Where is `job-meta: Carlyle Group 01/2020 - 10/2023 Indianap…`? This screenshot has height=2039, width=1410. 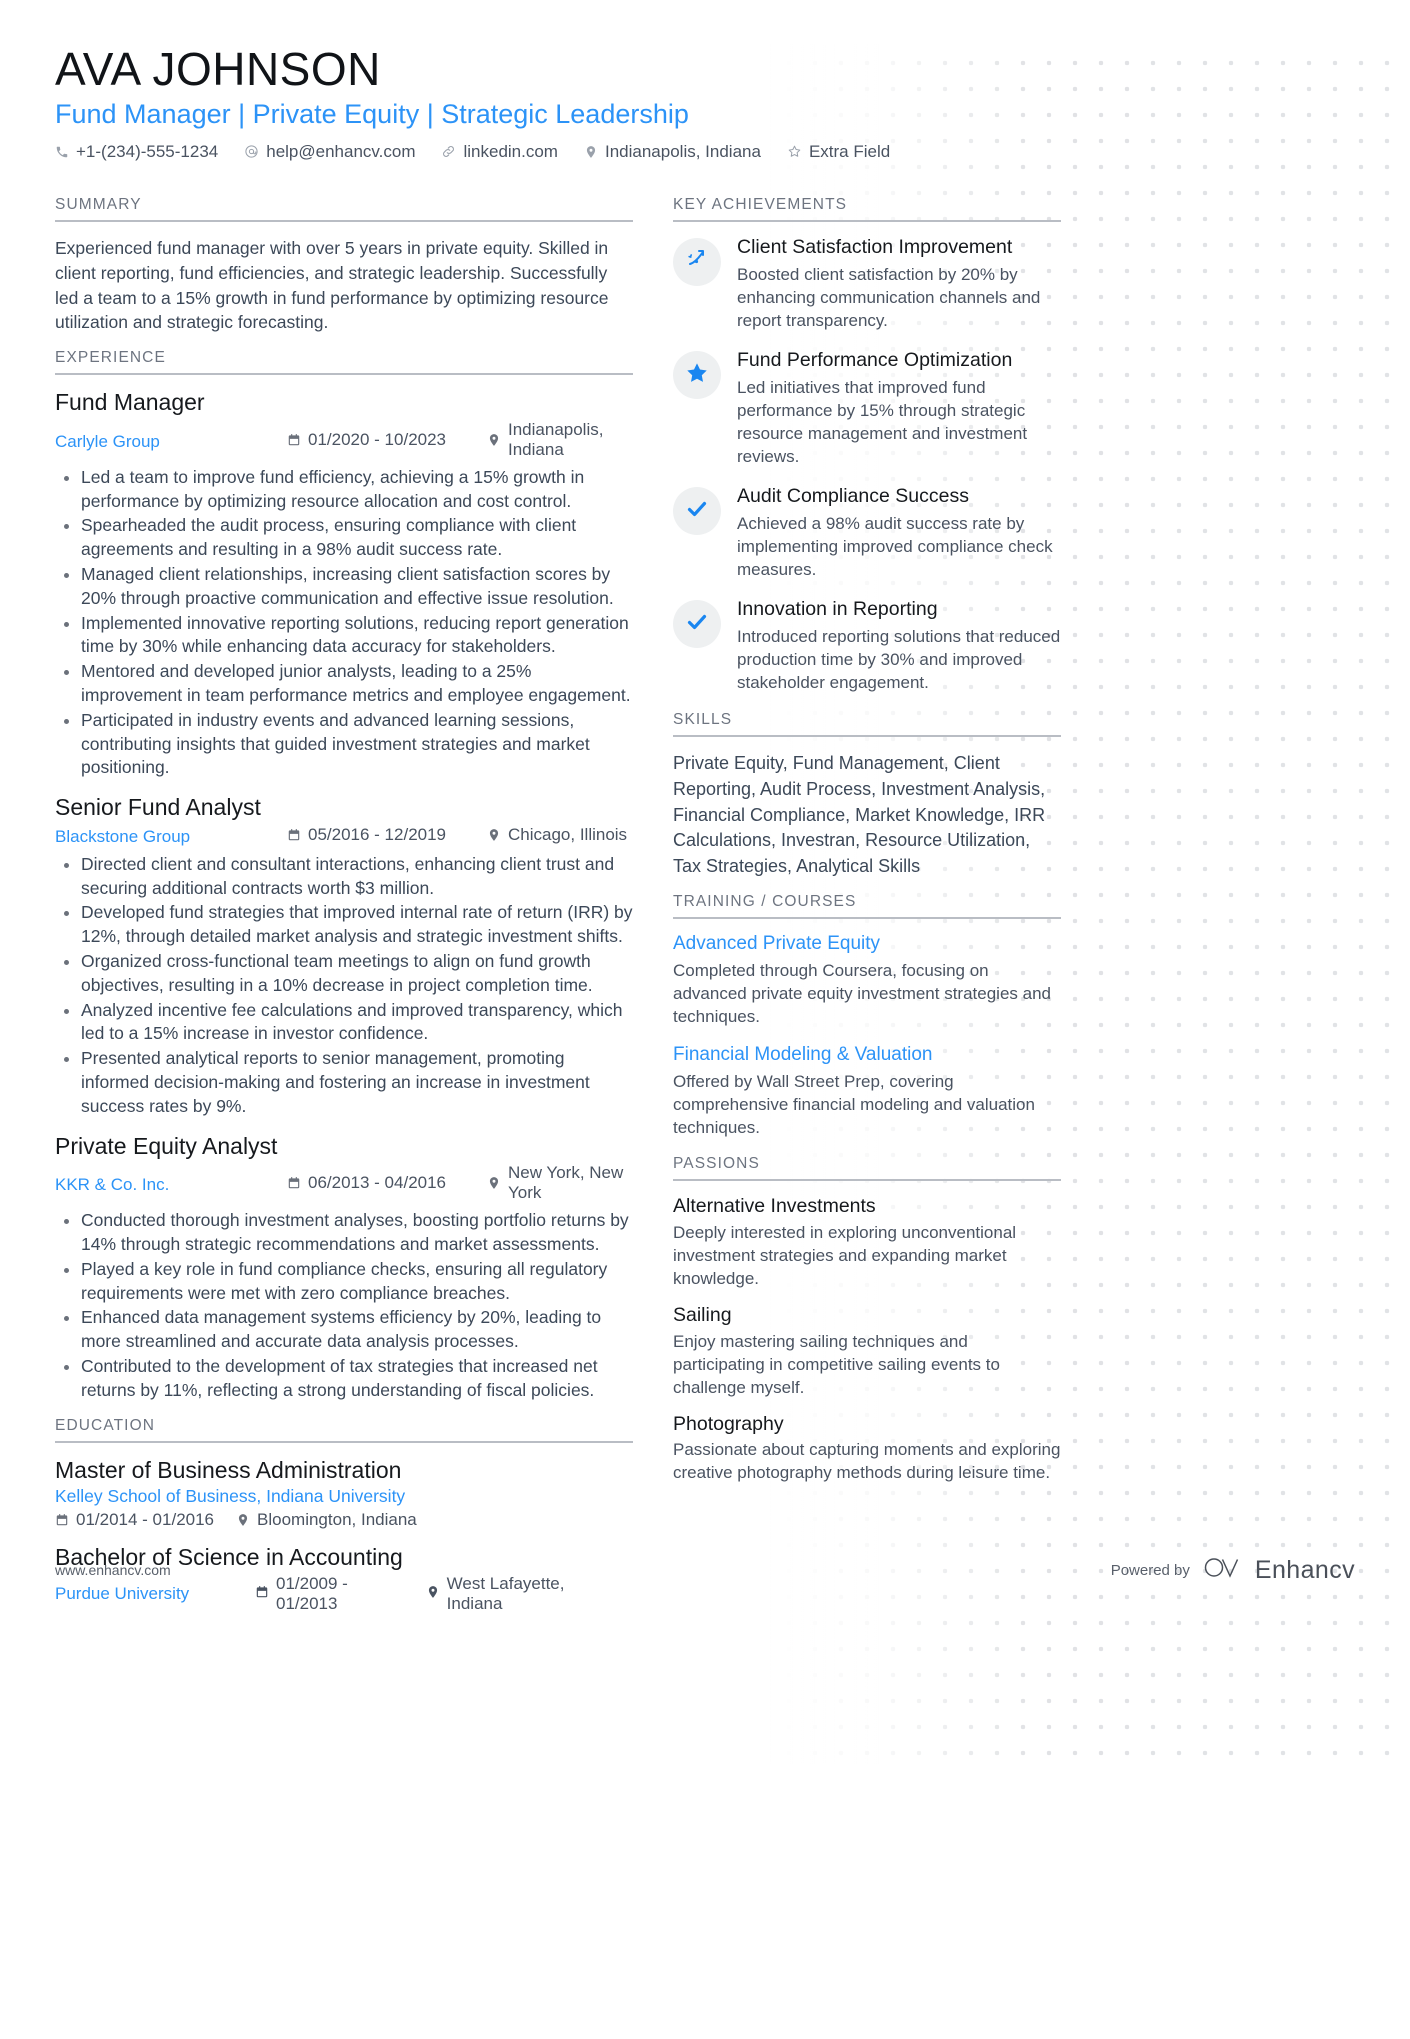 job-meta: Carlyle Group 01/2020 - 10/2023 Indianap… is located at coordinates (344, 440).